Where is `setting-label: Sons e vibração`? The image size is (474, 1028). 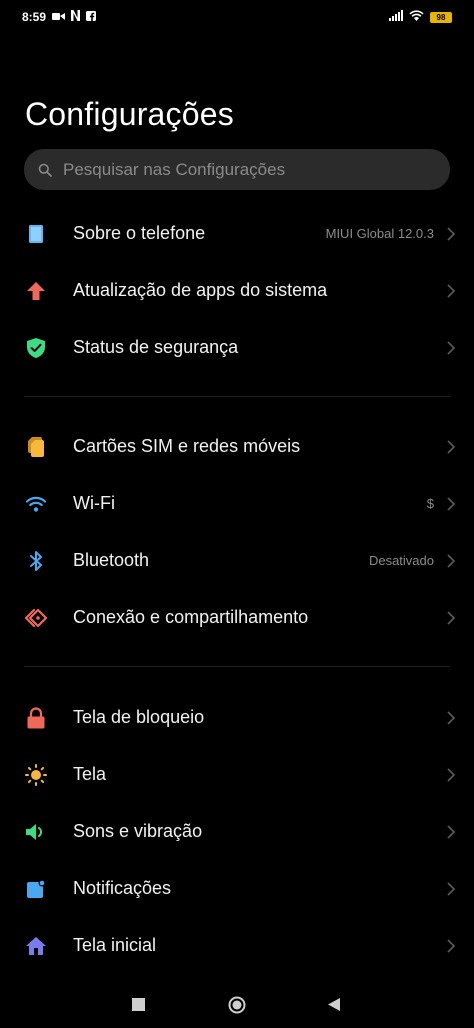
setting-label: Sons e vibração is located at coordinates (138, 831).